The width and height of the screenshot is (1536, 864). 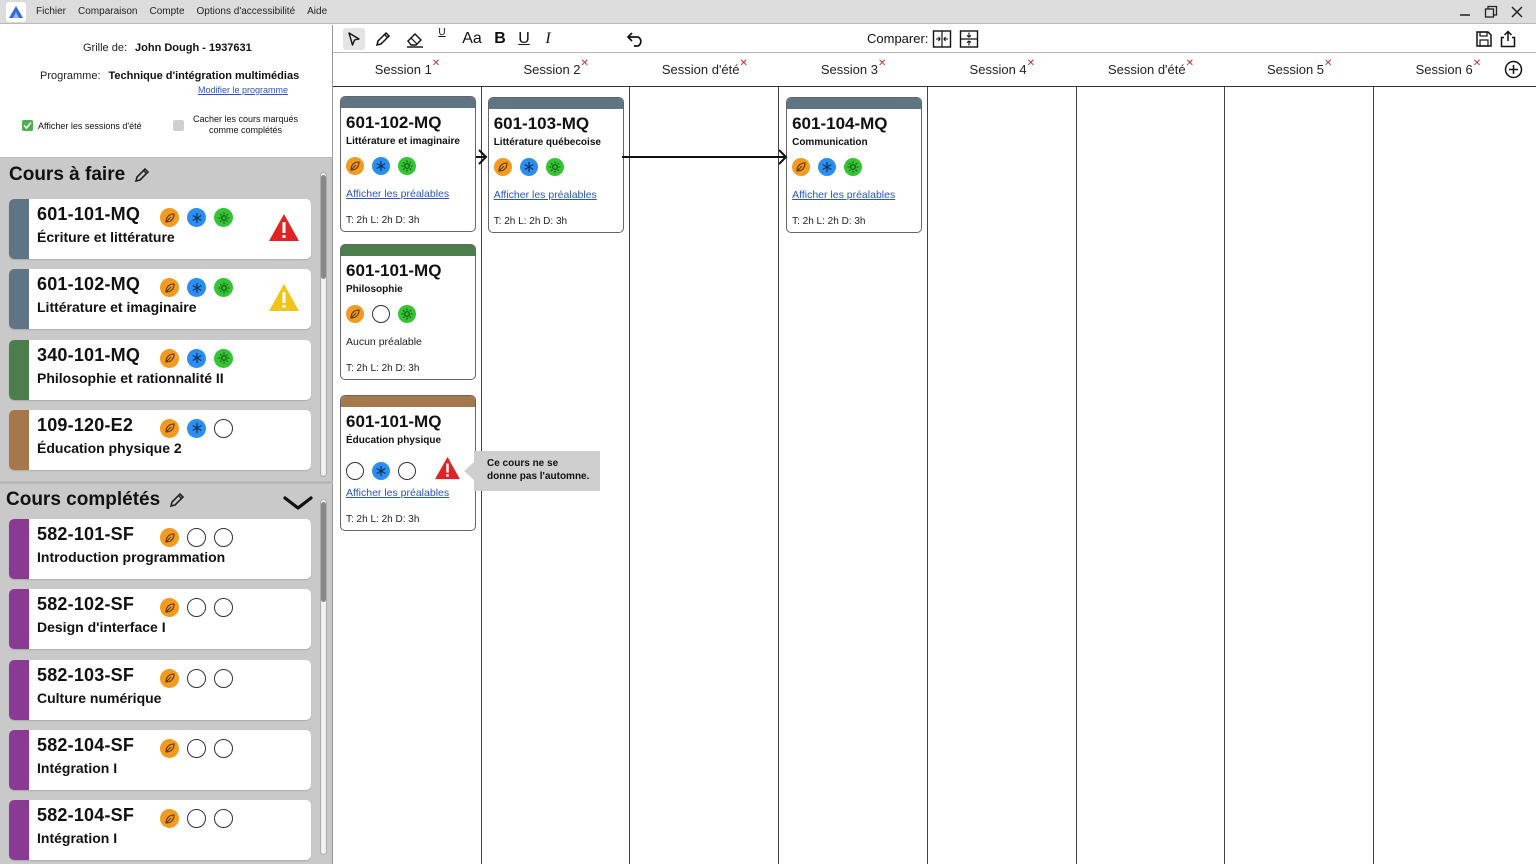 I want to click on show-summer-checkbox, so click(x=27, y=125).